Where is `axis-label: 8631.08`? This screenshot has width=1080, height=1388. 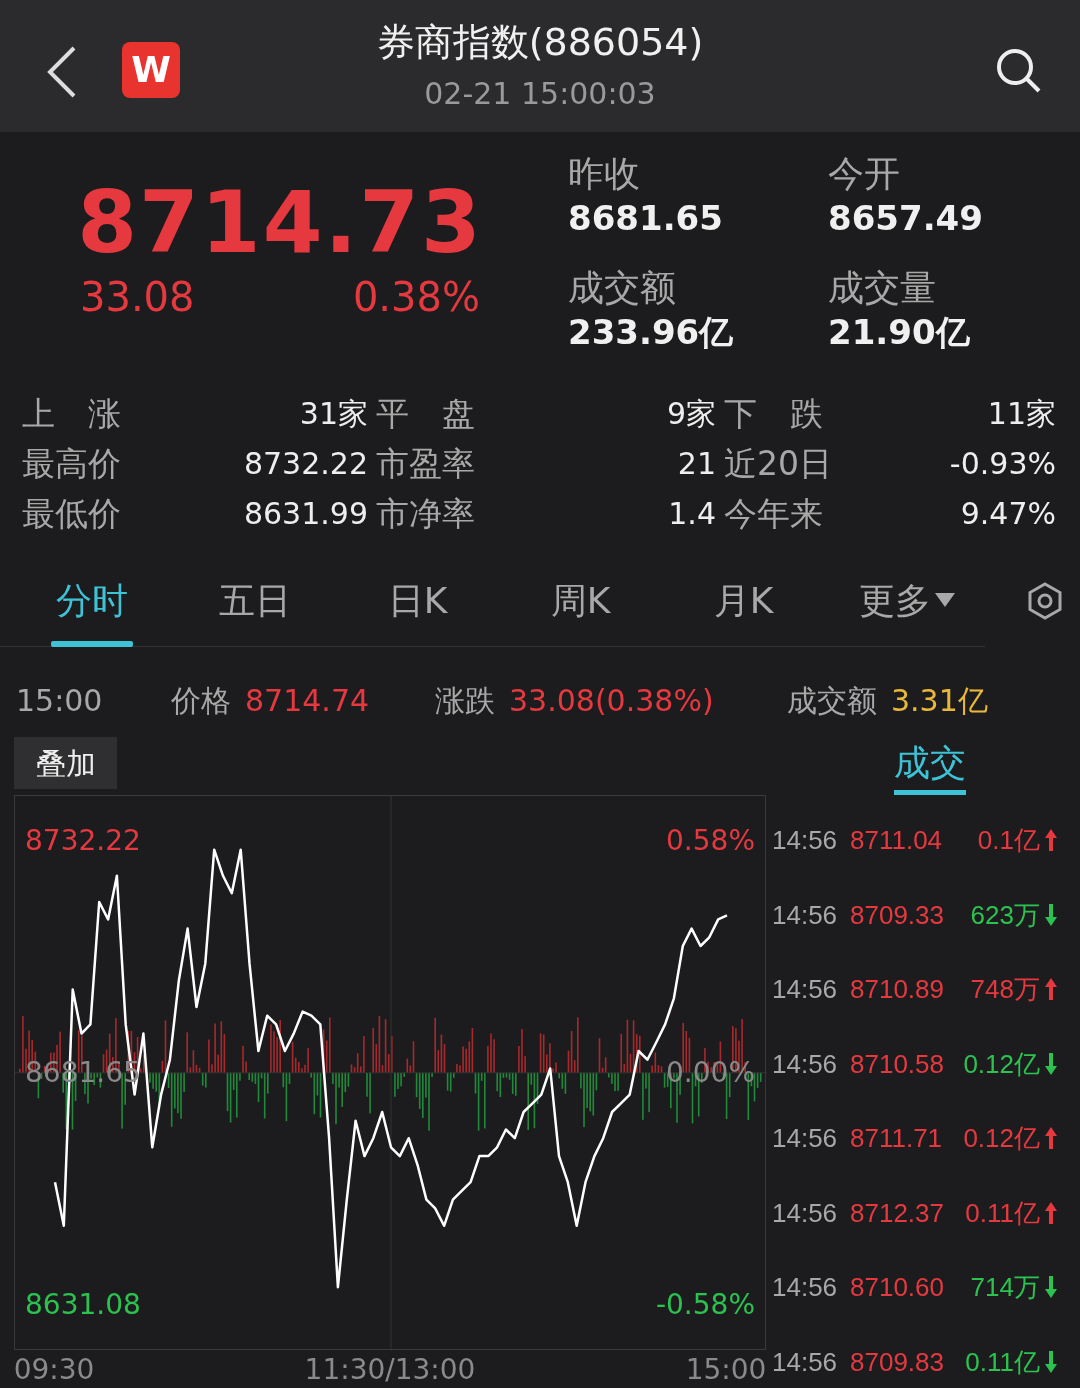
axis-label: 8631.08 is located at coordinates (83, 1304).